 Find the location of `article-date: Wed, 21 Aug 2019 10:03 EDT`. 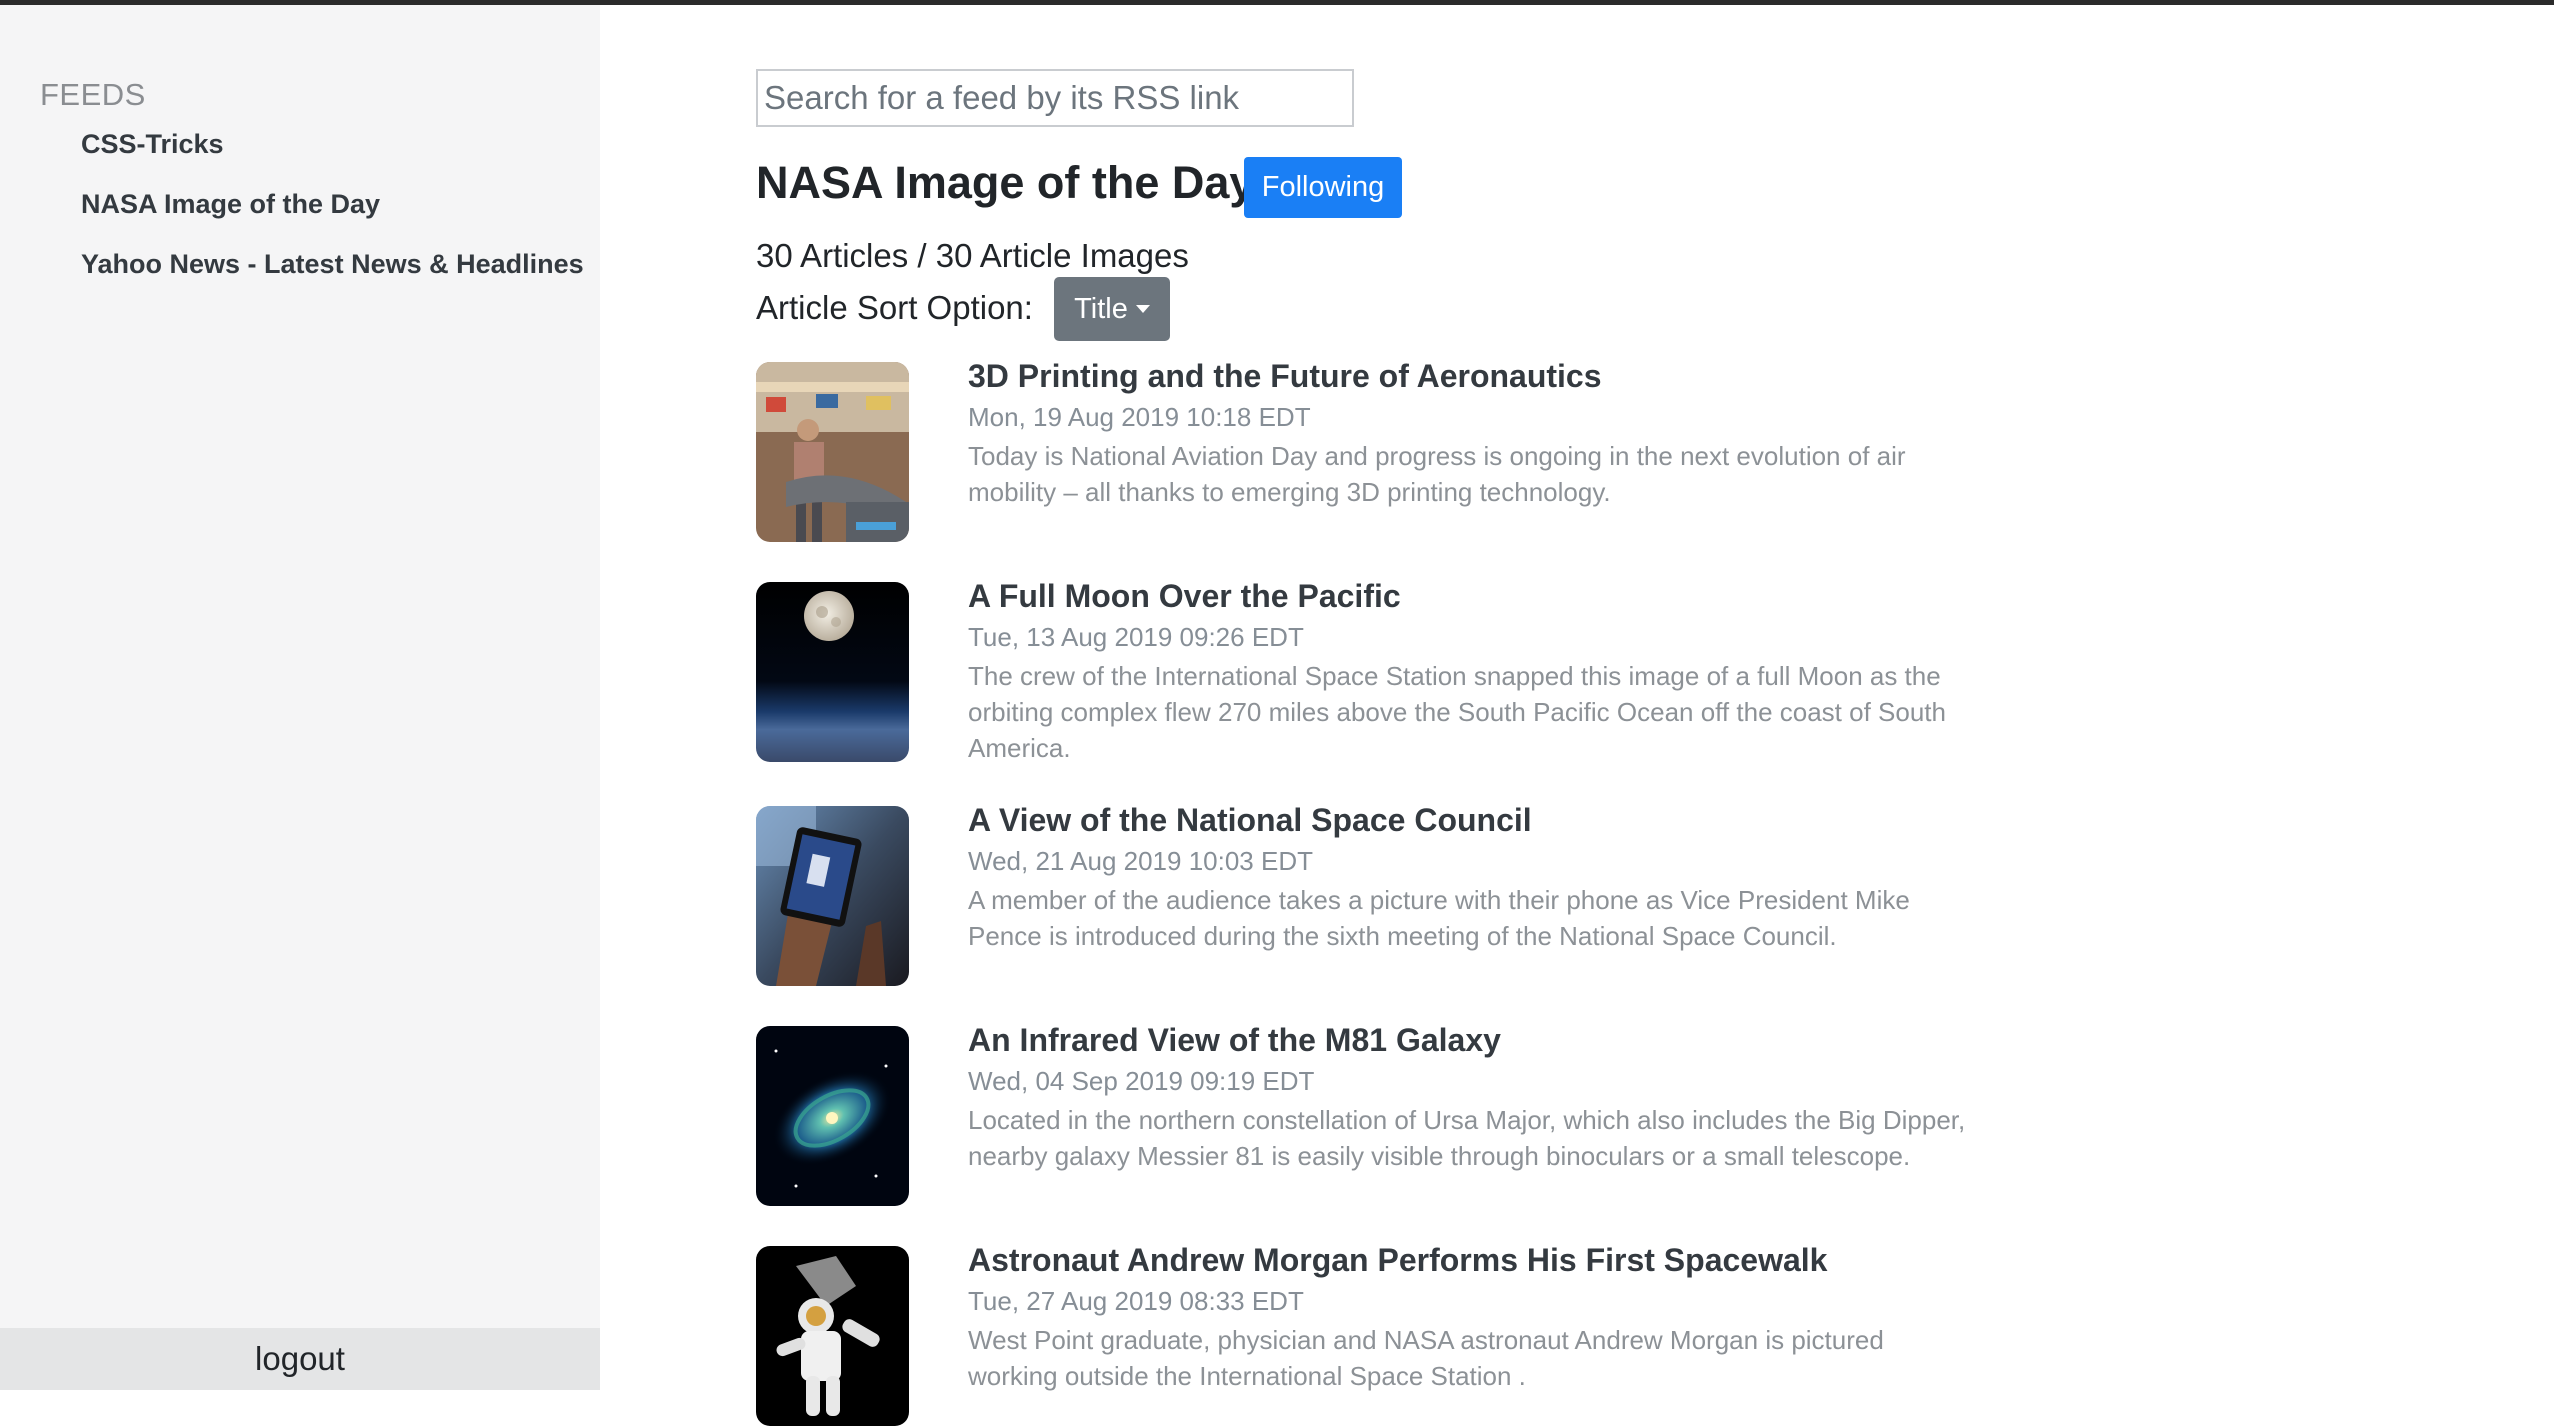

article-date: Wed, 21 Aug 2019 10:03 EDT is located at coordinates (1140, 861).